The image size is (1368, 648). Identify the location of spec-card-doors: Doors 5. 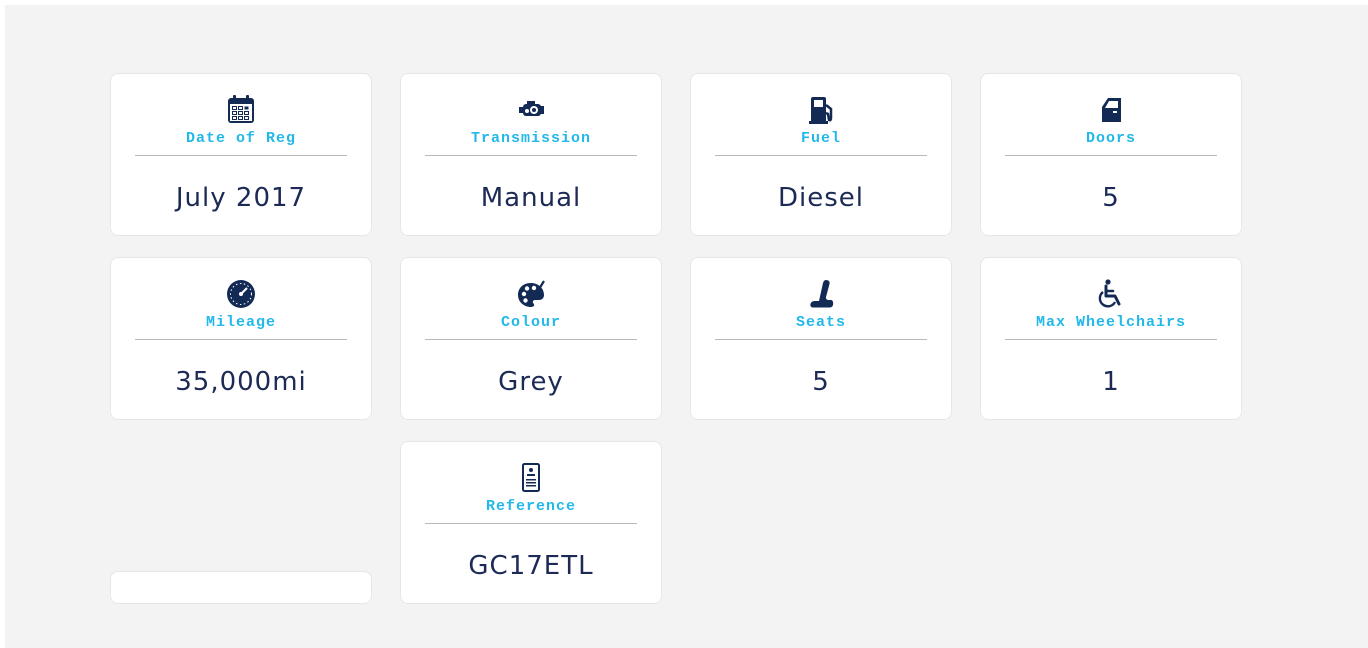
(1111, 154).